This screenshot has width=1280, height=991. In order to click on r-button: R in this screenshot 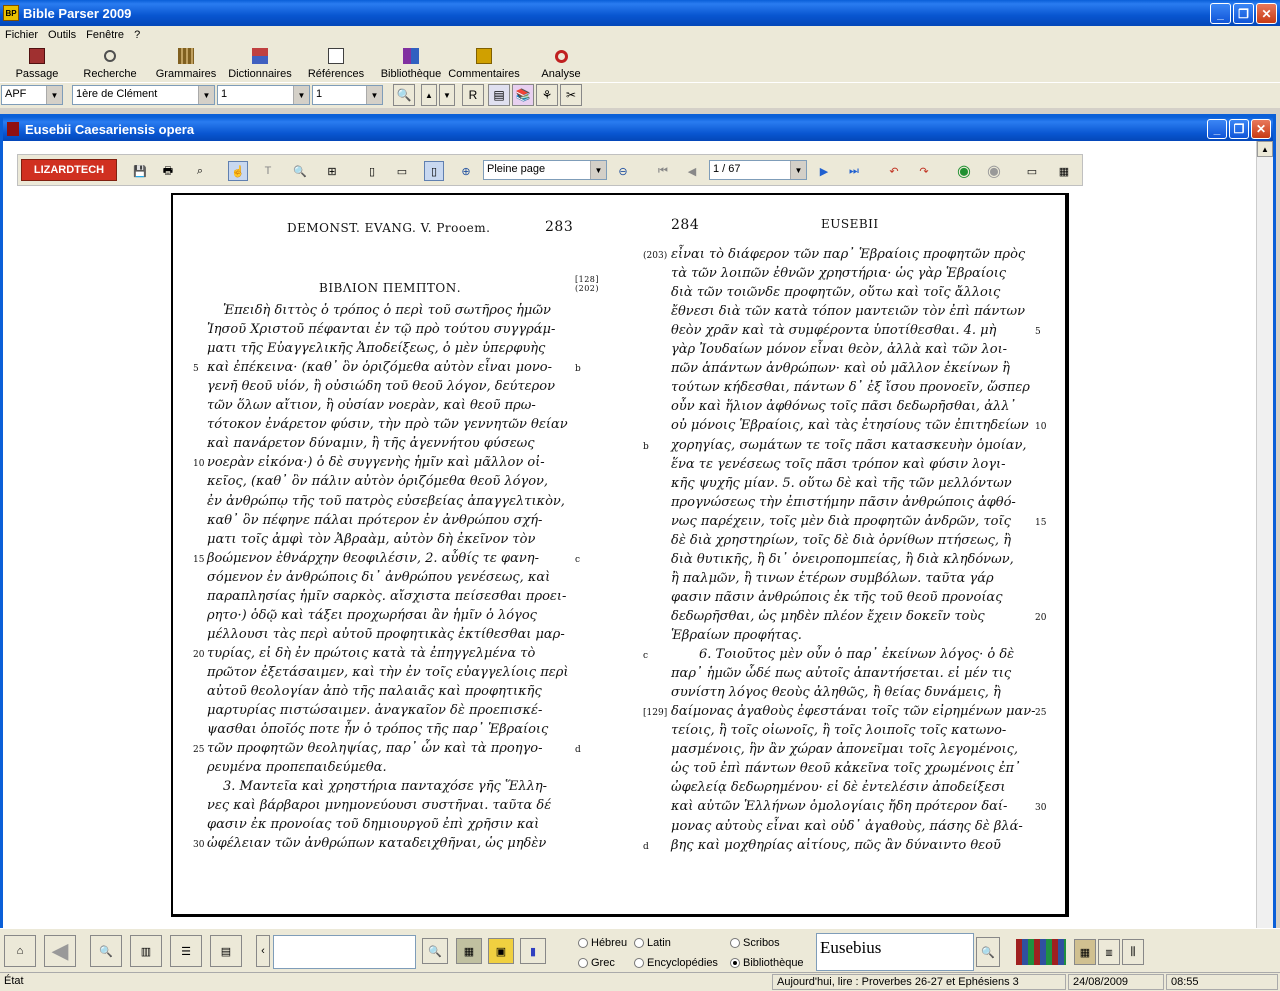, I will do `click(473, 95)`.